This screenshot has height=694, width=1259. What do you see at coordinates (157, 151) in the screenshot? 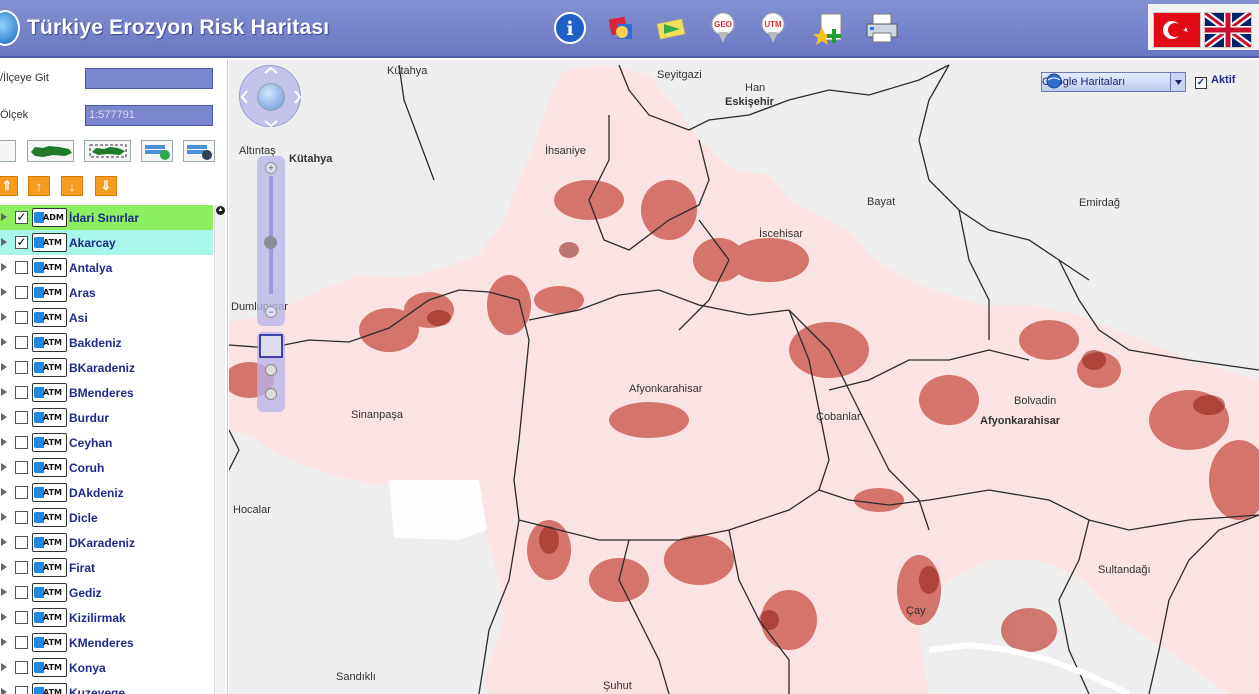
I see `show-layers-button` at bounding box center [157, 151].